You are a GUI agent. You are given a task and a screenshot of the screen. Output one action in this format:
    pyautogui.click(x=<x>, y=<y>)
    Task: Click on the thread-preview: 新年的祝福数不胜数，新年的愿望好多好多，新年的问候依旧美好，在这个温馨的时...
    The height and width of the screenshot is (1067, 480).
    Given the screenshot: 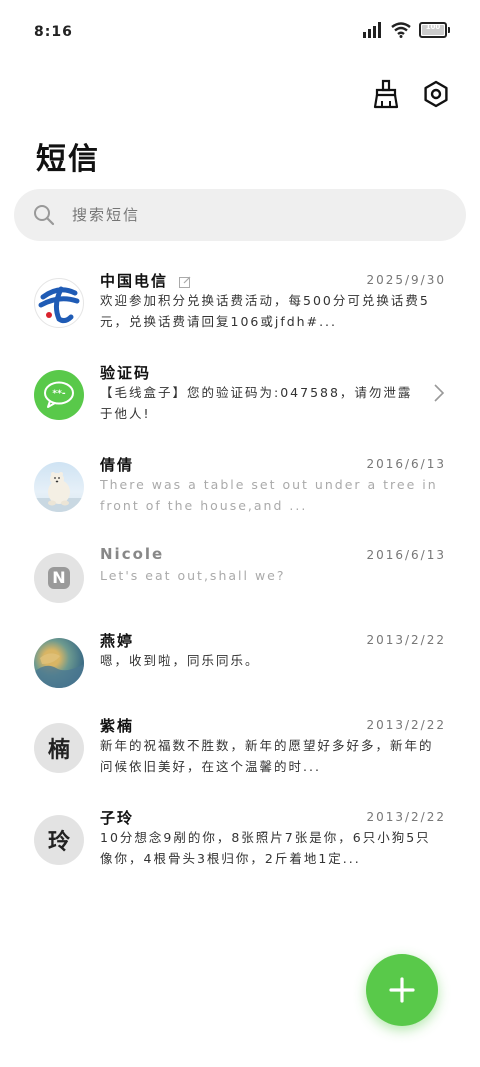 What is the action you would take?
    pyautogui.click(x=267, y=756)
    